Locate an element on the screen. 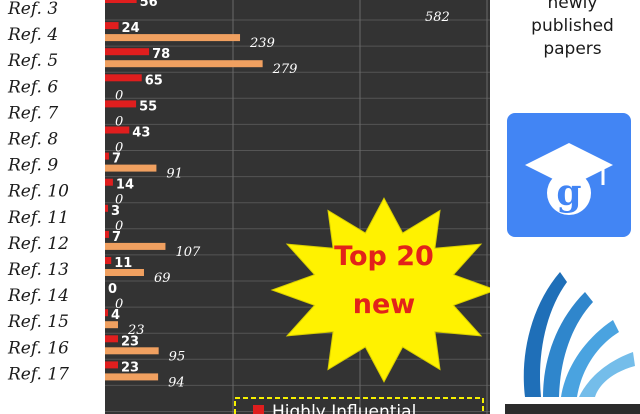  svg-text: g is located at coordinates (568, 193).